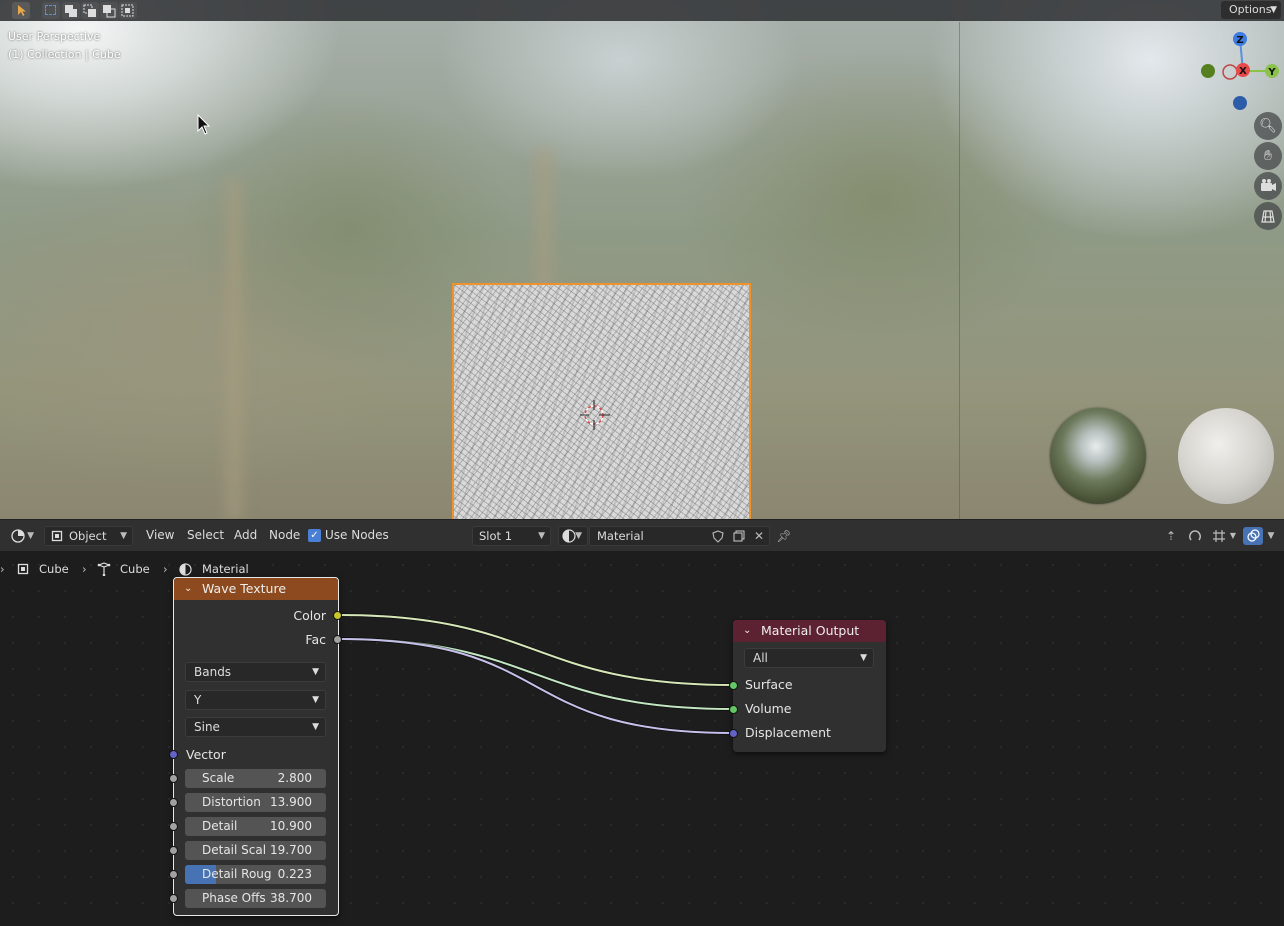  What do you see at coordinates (1268, 156) in the screenshot?
I see `pan-hand-icon: ✋︎` at bounding box center [1268, 156].